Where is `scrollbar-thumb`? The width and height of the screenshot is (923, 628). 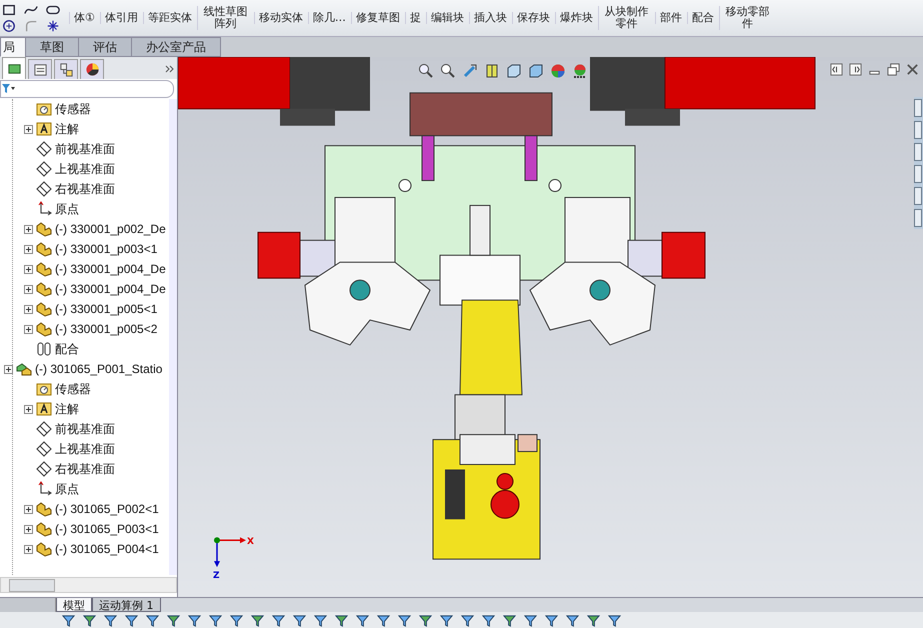
scrollbar-thumb is located at coordinates (32, 585).